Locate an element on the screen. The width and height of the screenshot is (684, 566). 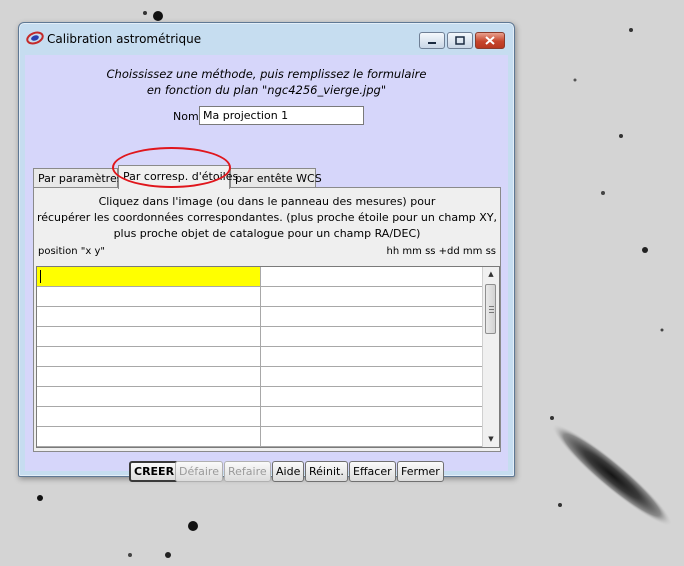
column-header-coordinates: hh mm ss +dd mm ss is located at coordinates (441, 251).